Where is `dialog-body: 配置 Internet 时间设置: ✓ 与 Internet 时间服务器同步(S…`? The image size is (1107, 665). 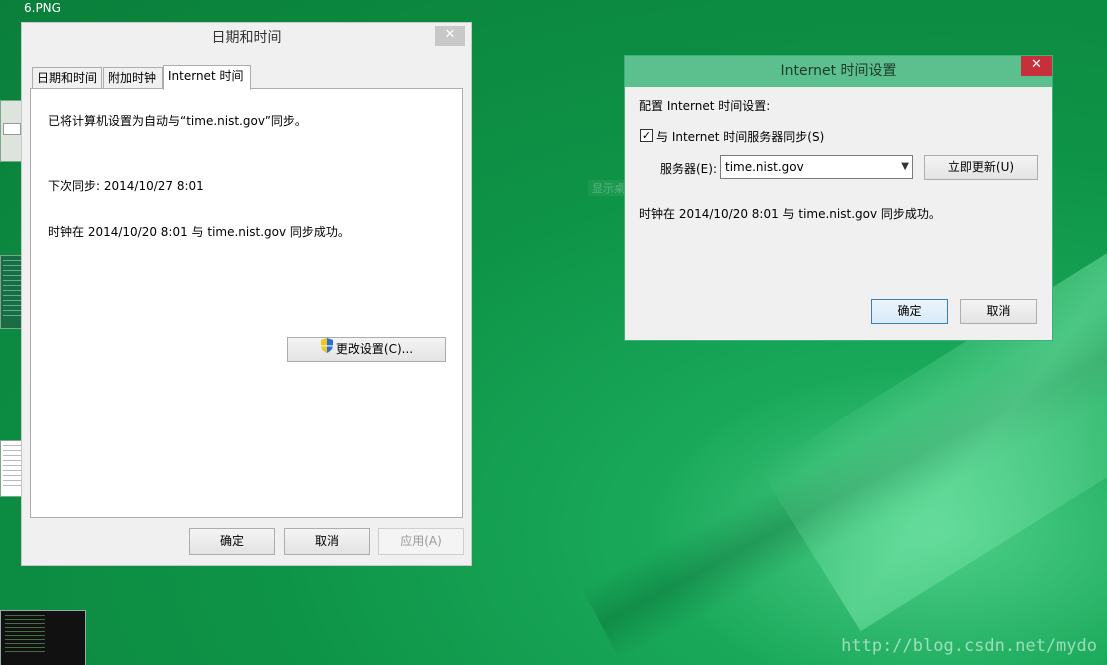 dialog-body: 配置 Internet 时间设置: ✓ 与 Internet 时间服务器同步(S… is located at coordinates (838, 213).